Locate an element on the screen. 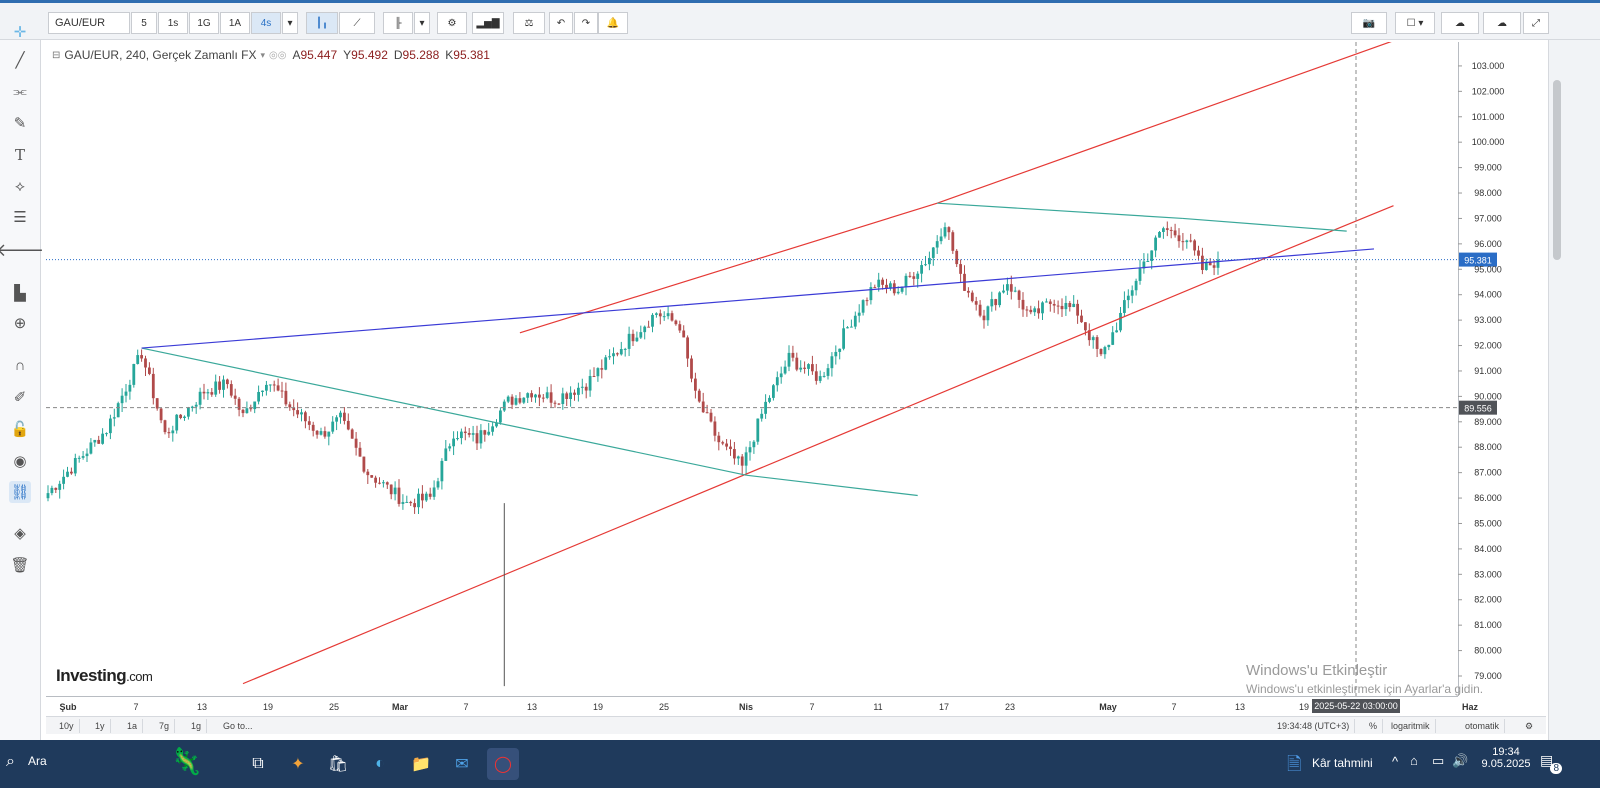  range-1g-button: 1g is located at coordinates (197, 726).